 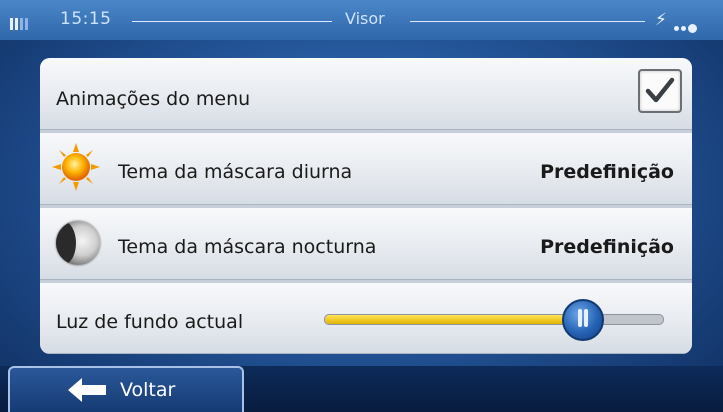 I want to click on status-bar: 15:15 Visor ⚡, so click(x=361, y=20).